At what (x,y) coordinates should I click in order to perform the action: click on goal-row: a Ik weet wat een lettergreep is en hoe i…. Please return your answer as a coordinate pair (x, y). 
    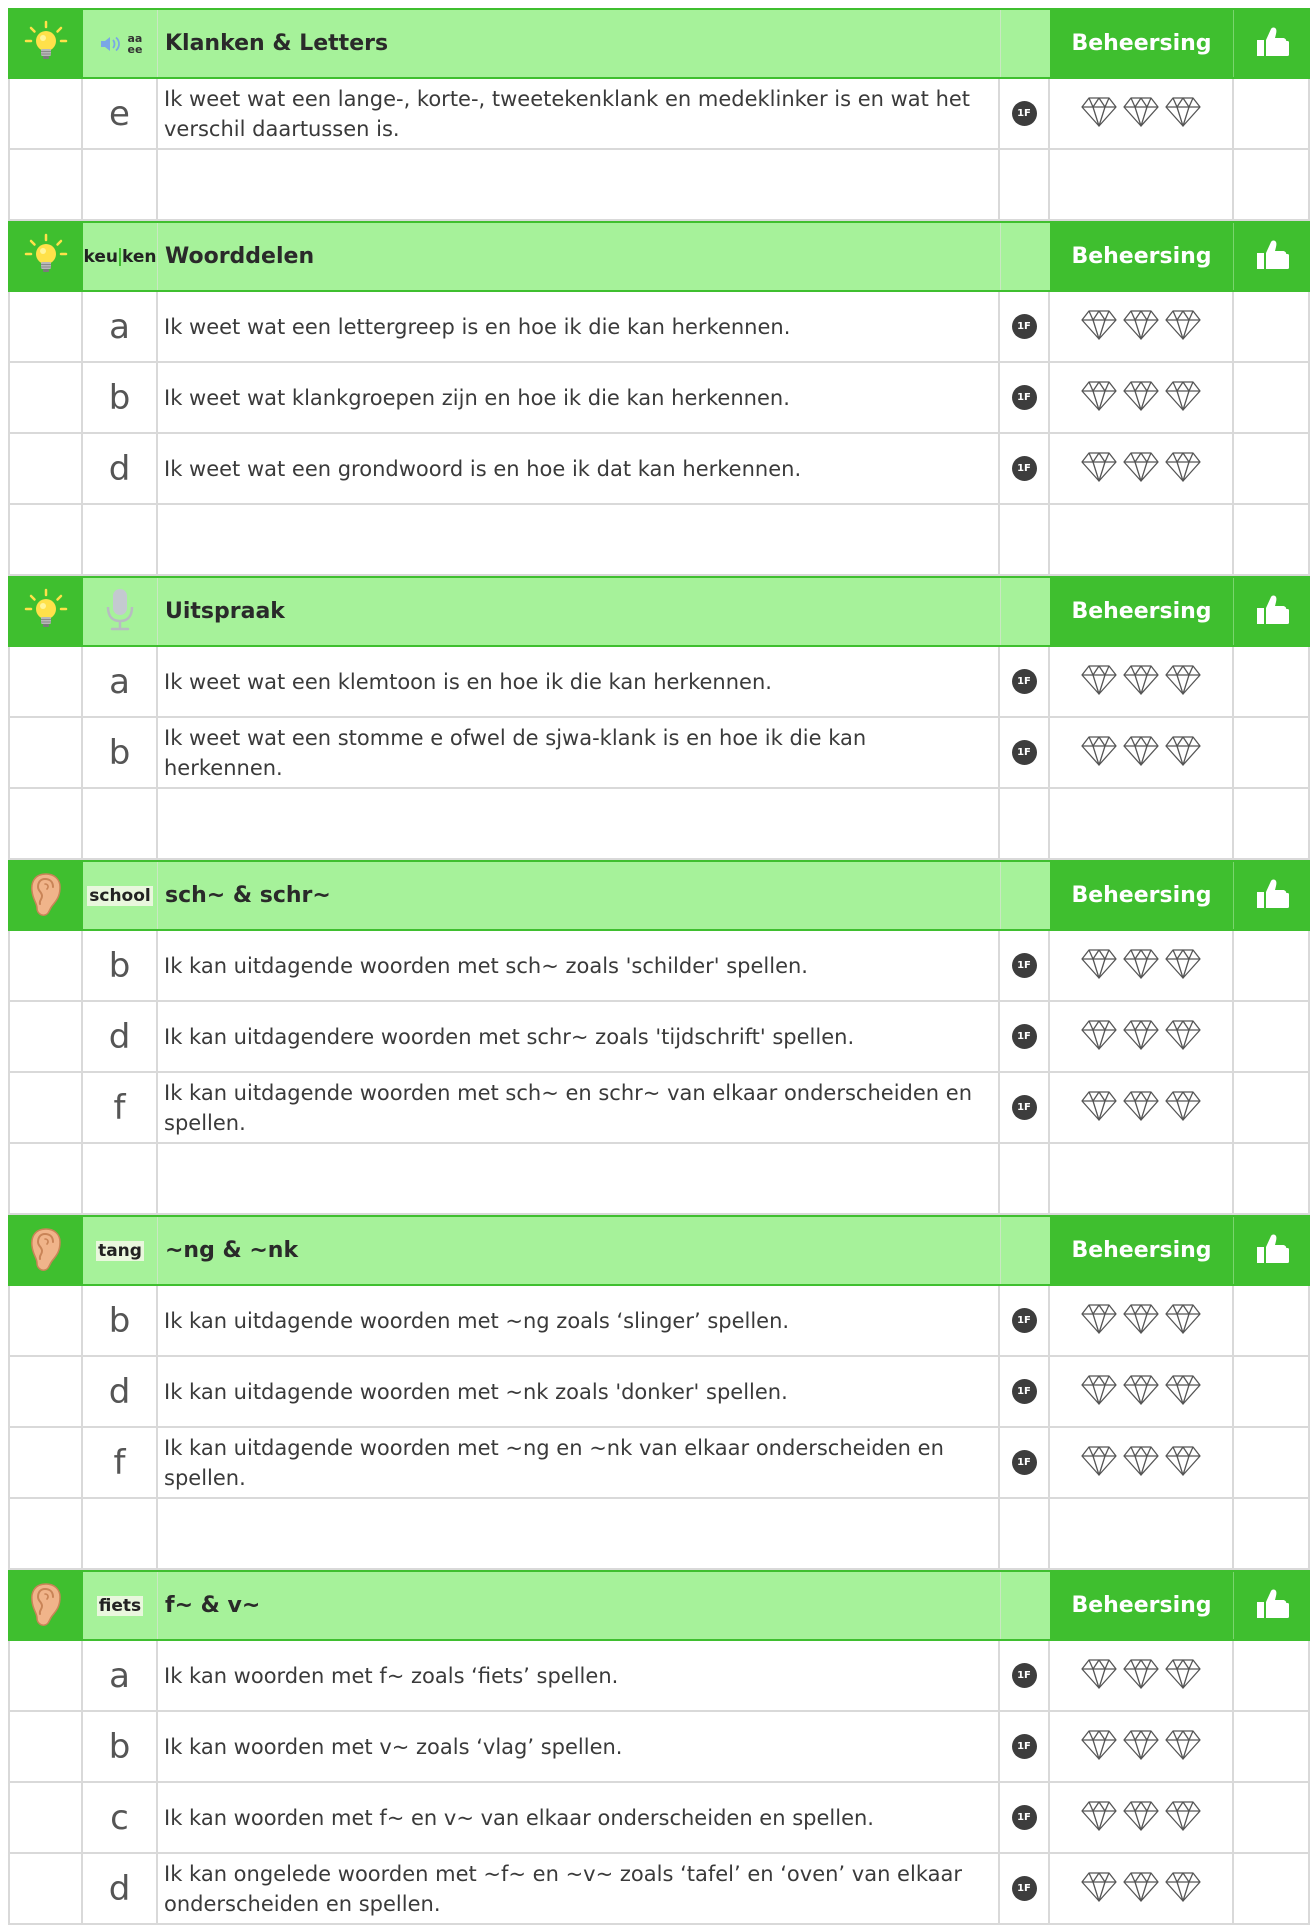
    Looking at the image, I should click on (659, 327).